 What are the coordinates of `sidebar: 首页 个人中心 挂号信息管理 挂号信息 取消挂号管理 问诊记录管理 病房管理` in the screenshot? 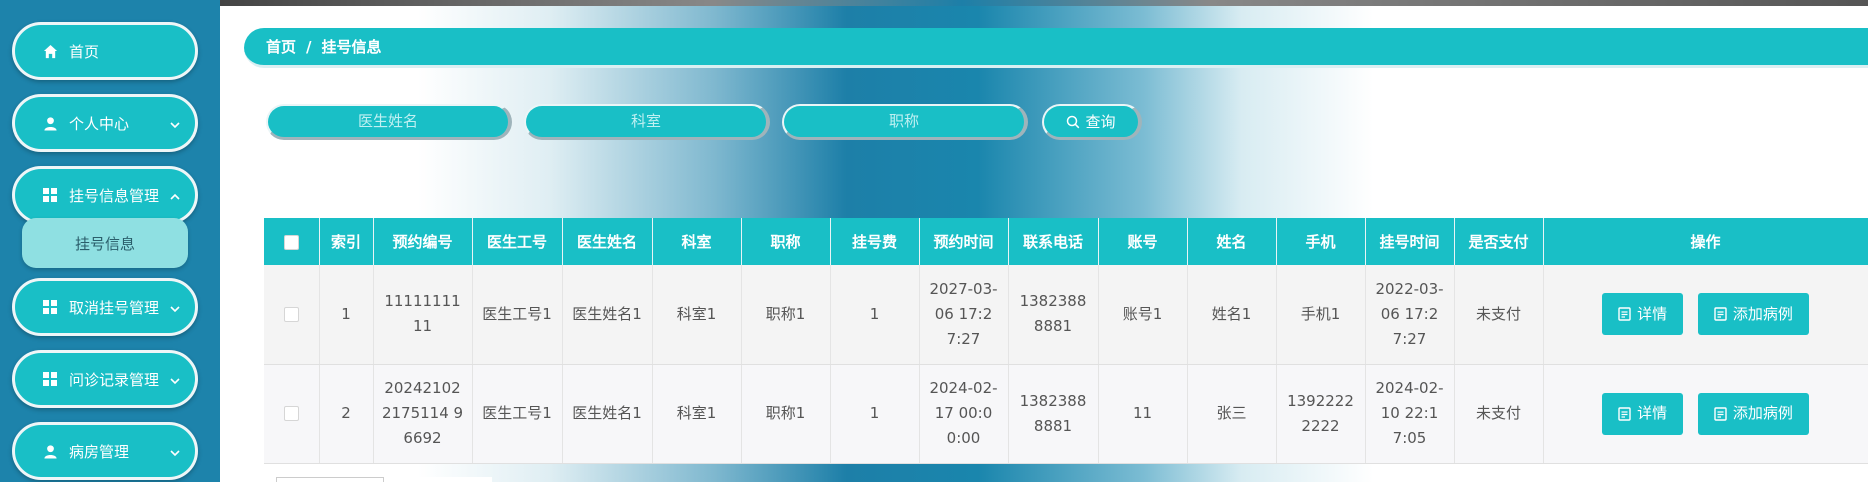 It's located at (110, 241).